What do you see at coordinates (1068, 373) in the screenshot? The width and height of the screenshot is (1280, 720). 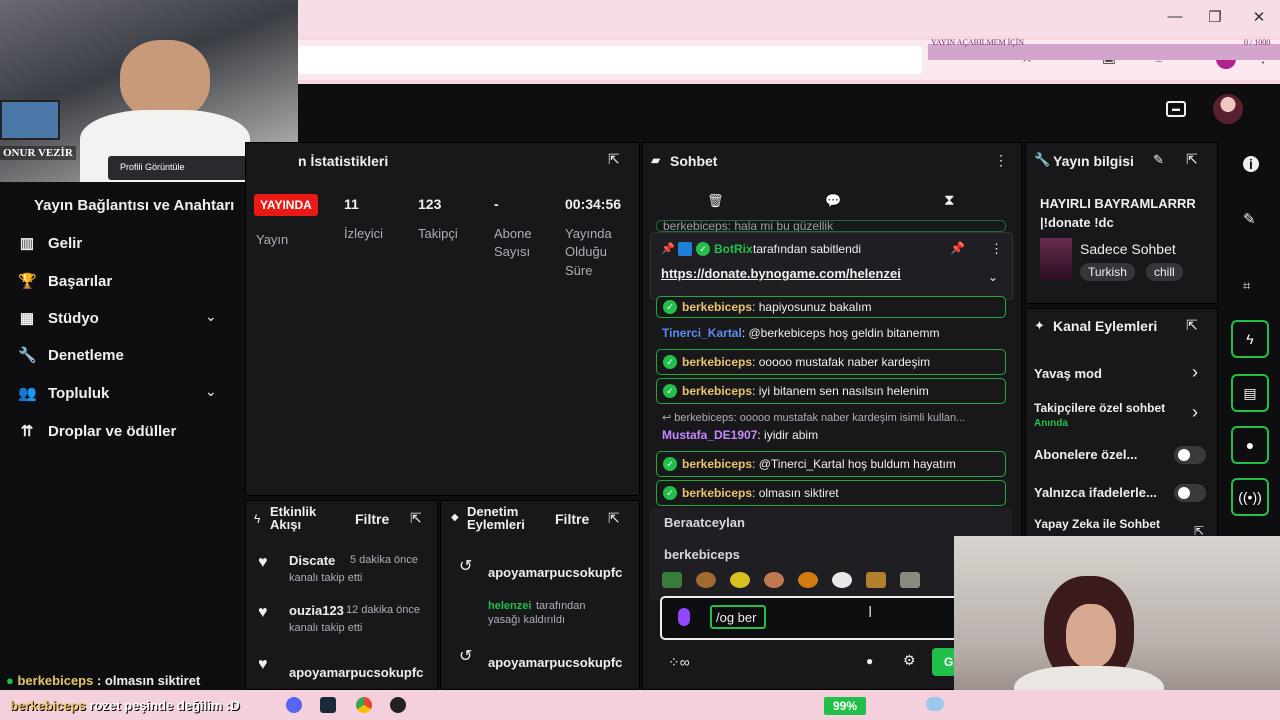 I see `slow-mode-label: Yavaş mod` at bounding box center [1068, 373].